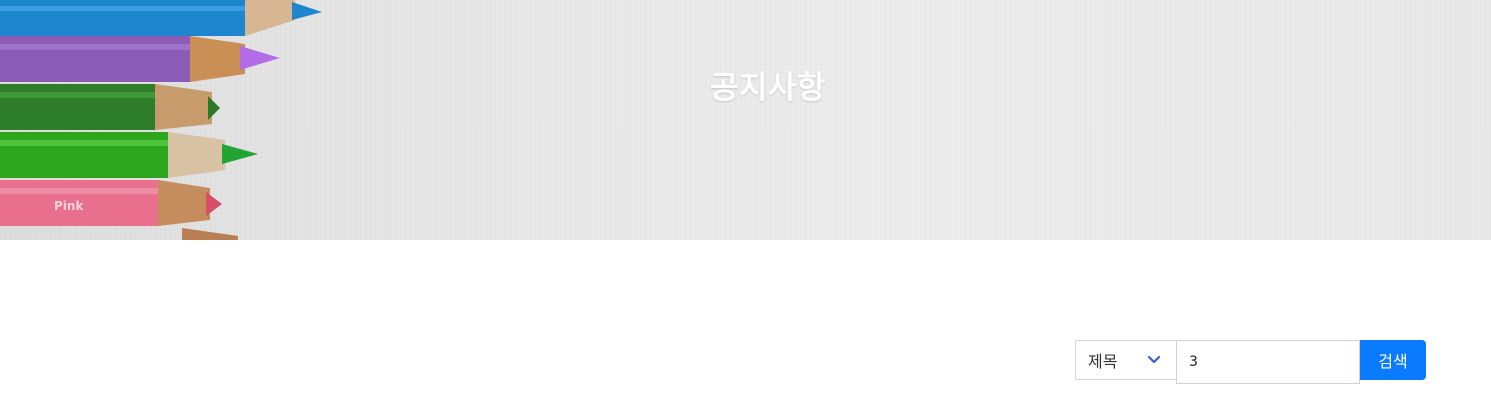  What do you see at coordinates (161, 18) in the screenshot?
I see `pencil-blue` at bounding box center [161, 18].